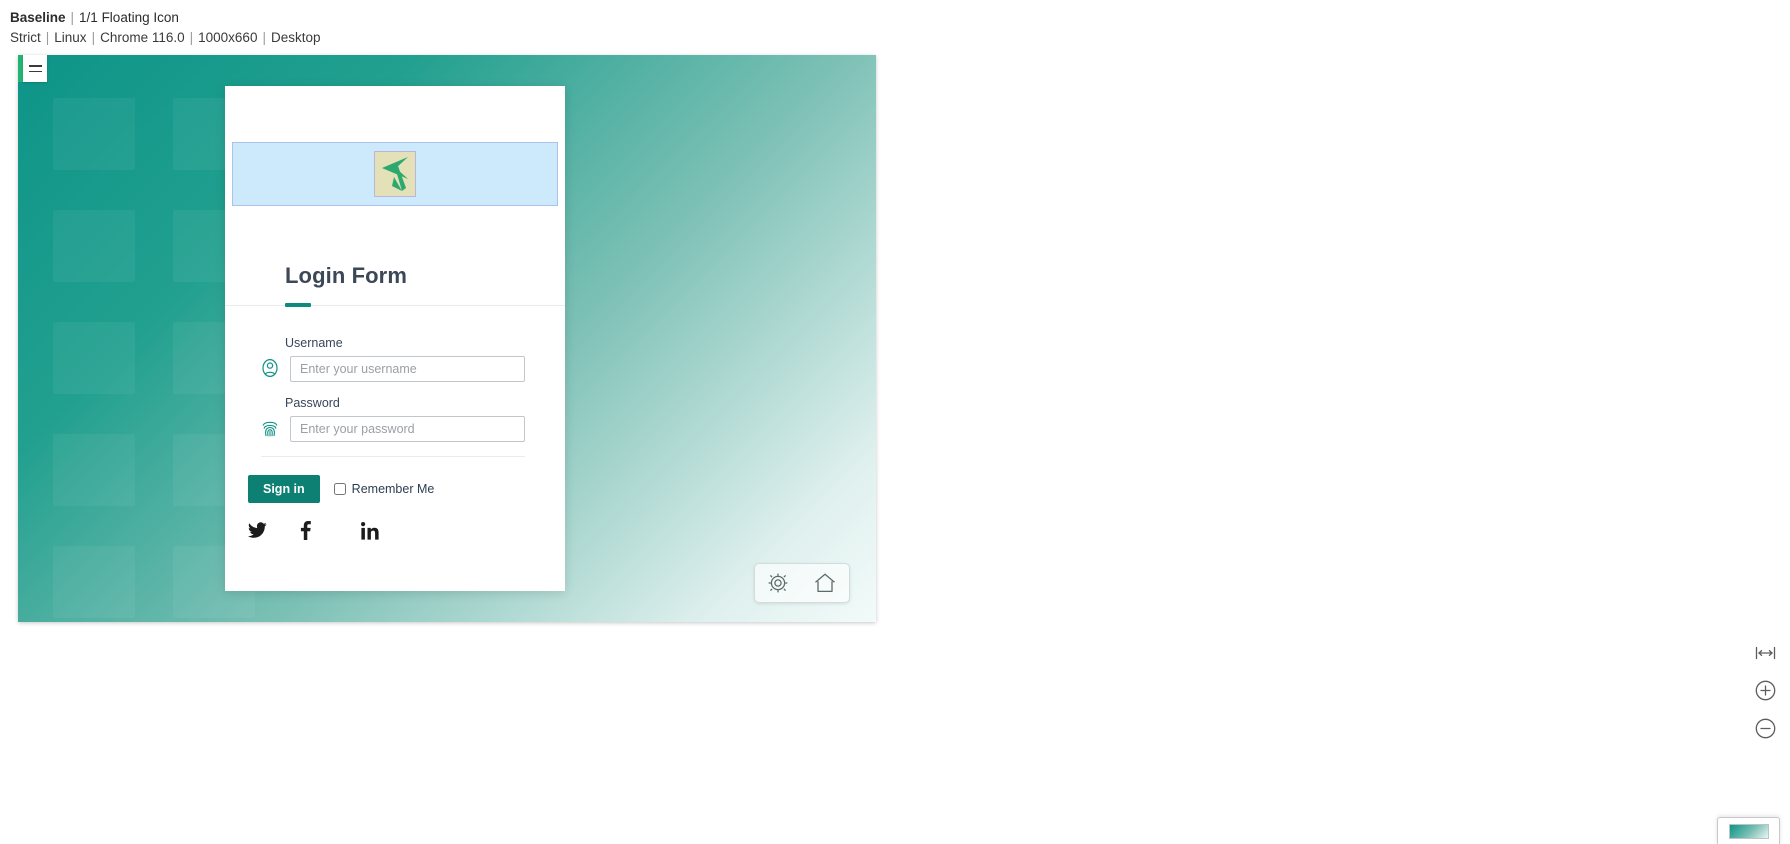 Image resolution: width=1790 pixels, height=844 pixels. What do you see at coordinates (270, 369) in the screenshot?
I see `user-circle-icon` at bounding box center [270, 369].